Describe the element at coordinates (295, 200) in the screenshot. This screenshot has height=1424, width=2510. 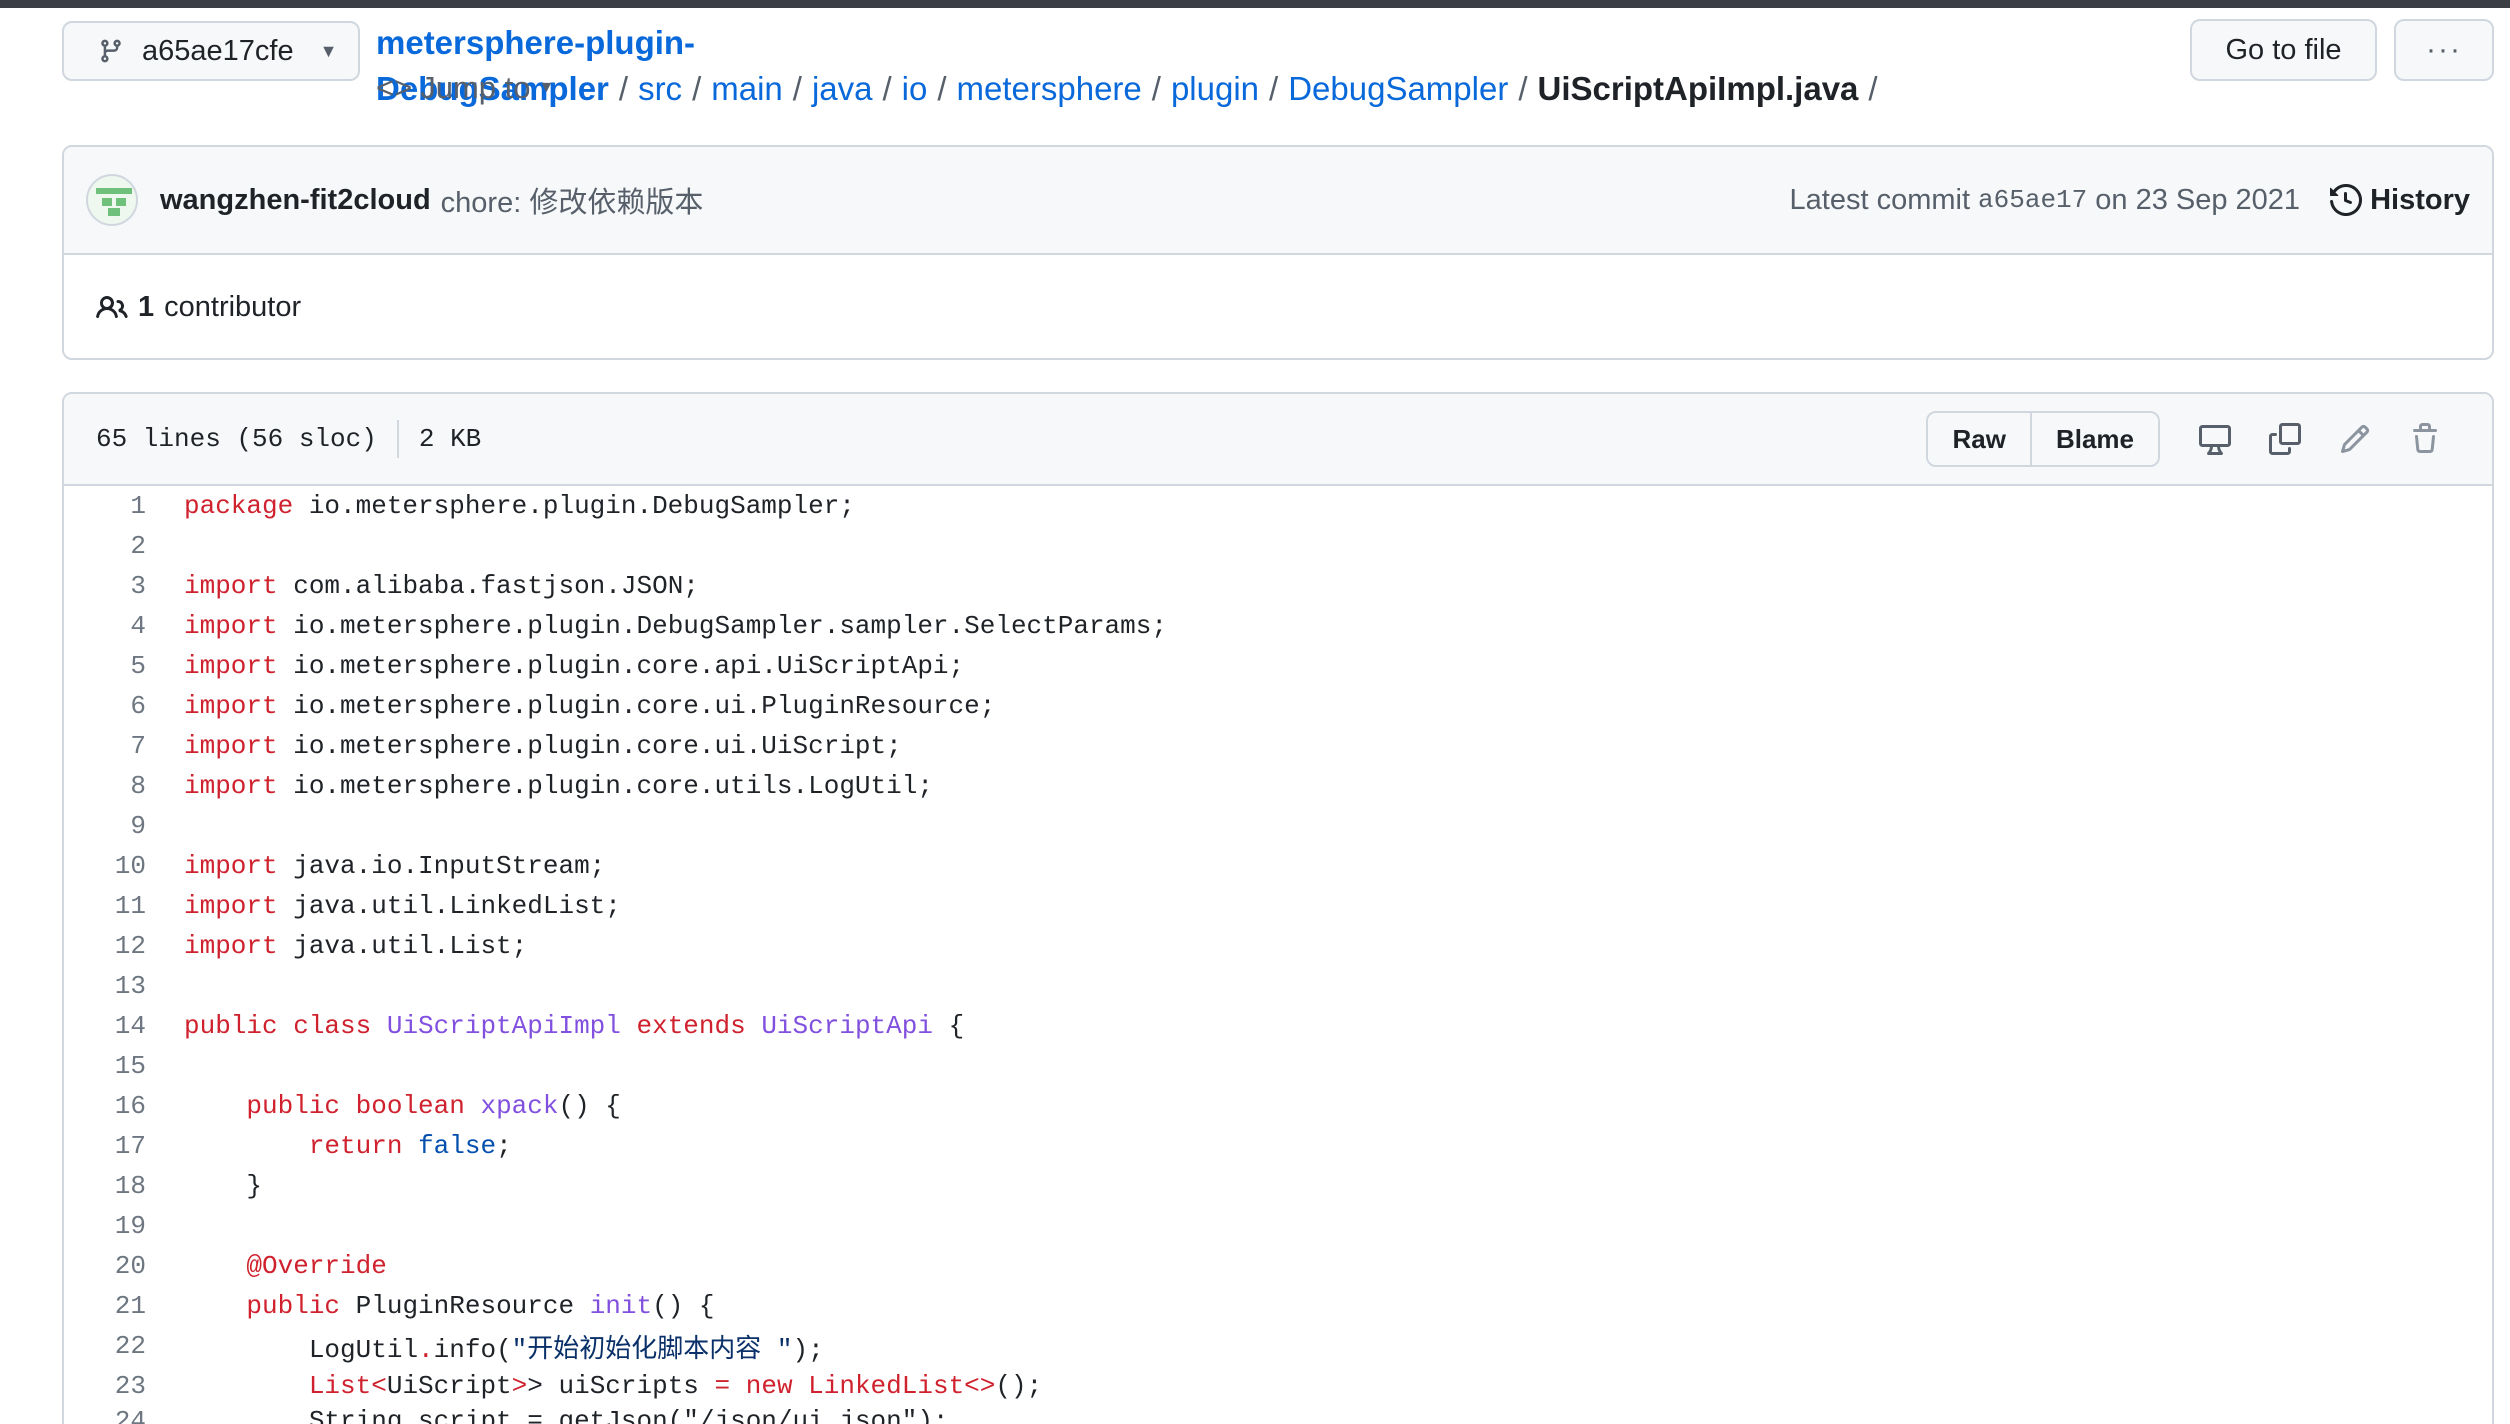
I see `commit-author-link: wangzhen-fit2cloud` at that location.